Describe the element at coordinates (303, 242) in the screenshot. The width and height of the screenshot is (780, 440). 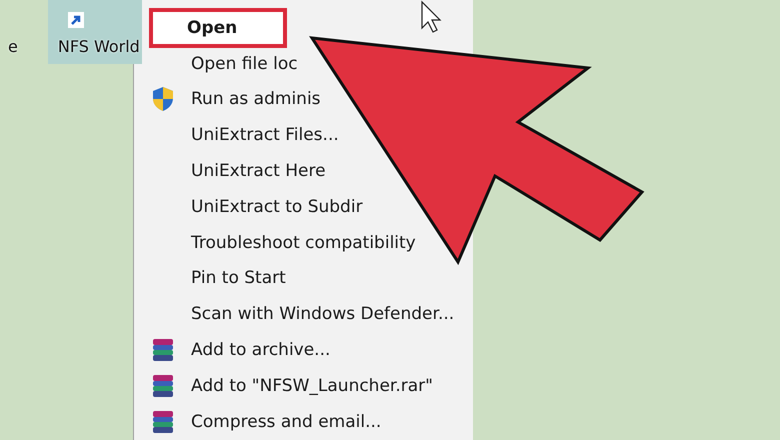
I see `menu-item: Troubleshoot compatibility` at that location.